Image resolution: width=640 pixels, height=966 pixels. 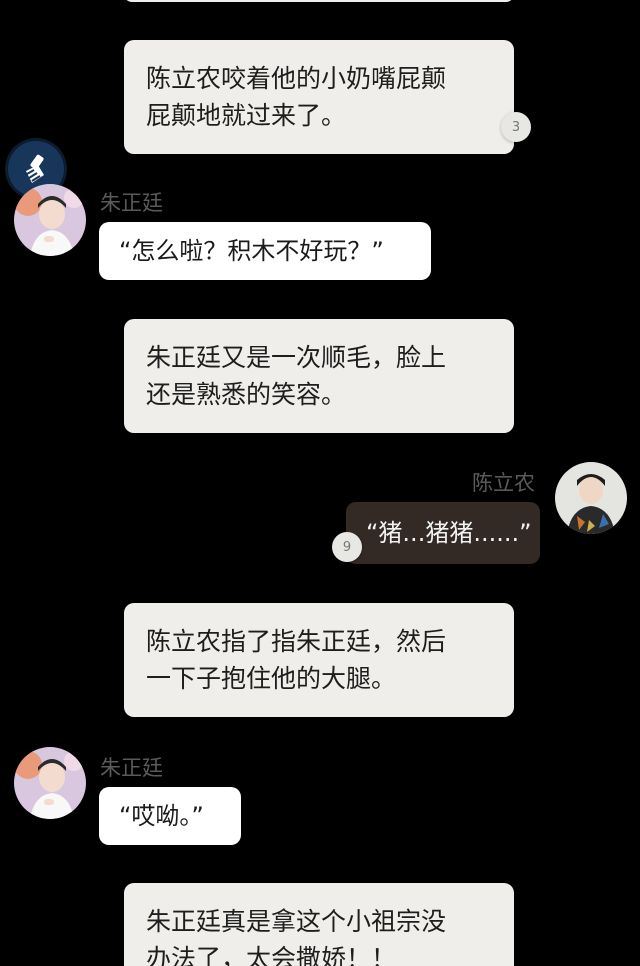 I want to click on narration-line: 朱正廷真是拿这个小祖宗没, so click(x=296, y=921).